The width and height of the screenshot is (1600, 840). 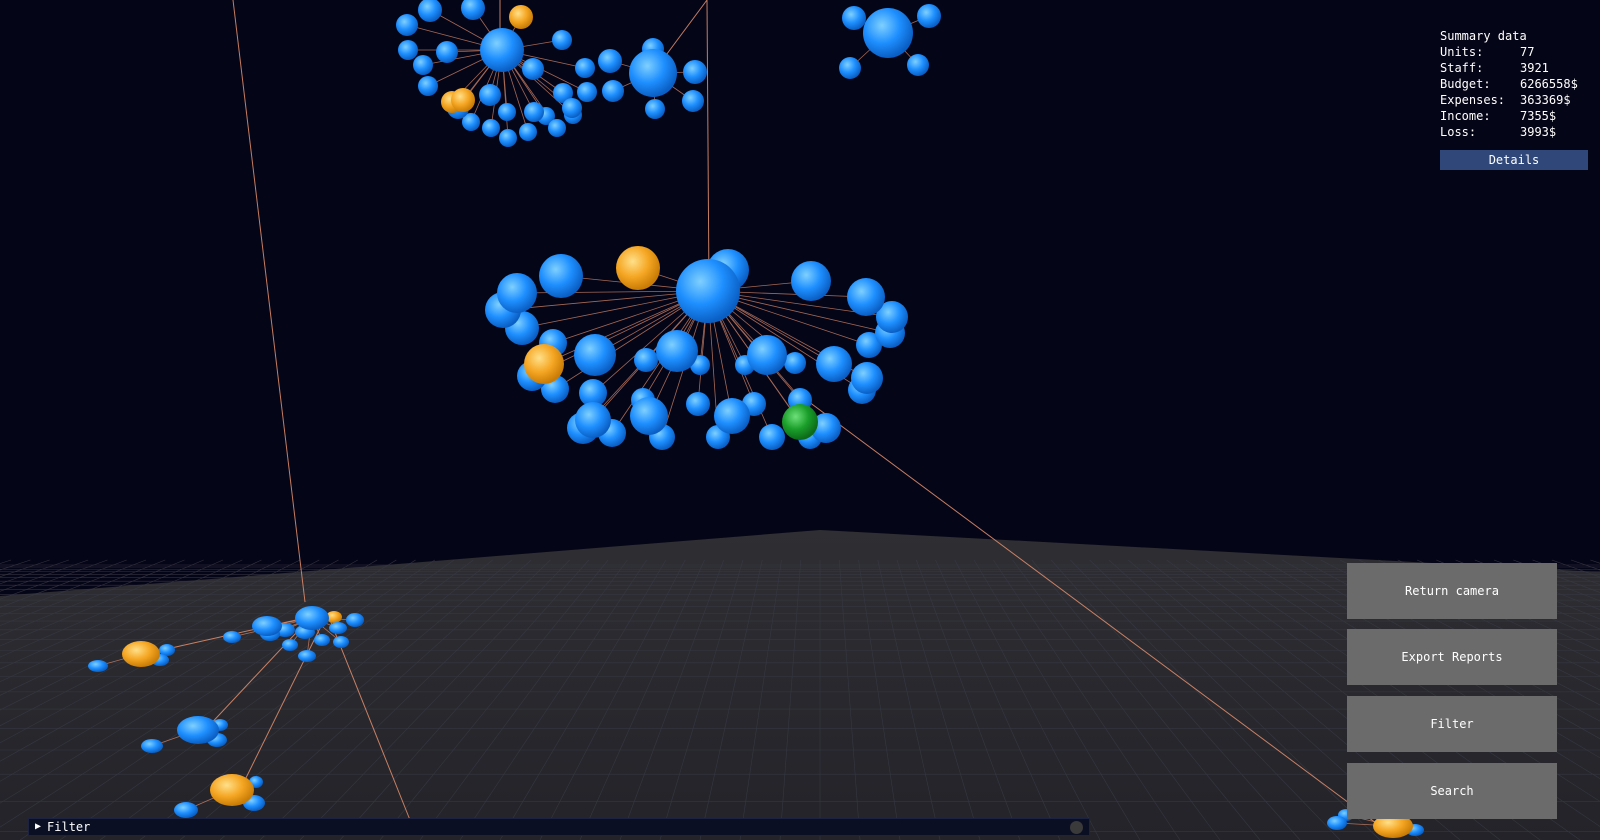 I want to click on summary-label: Expenses:, so click(x=1473, y=100).